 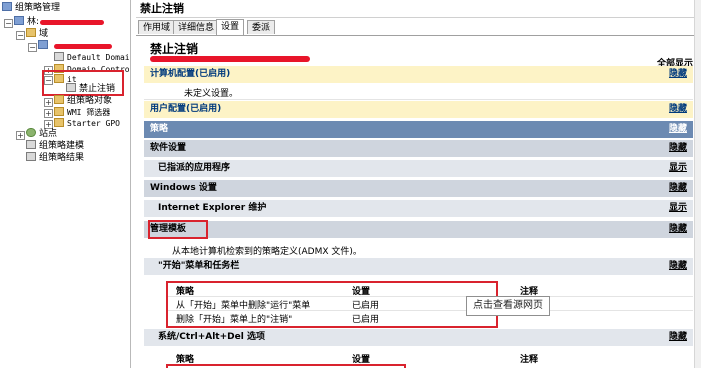 What do you see at coordinates (31, 156) in the screenshot?
I see `results-icon` at bounding box center [31, 156].